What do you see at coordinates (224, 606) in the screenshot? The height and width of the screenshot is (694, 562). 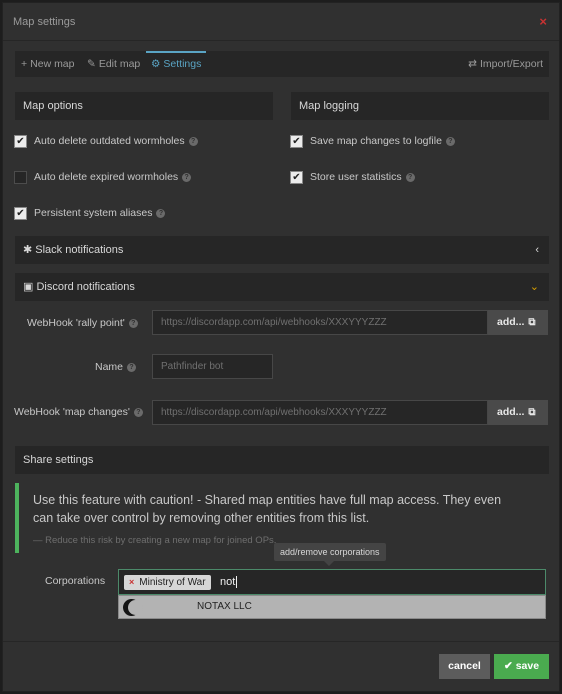 I see `corporation-option-label: NOTAX LLC` at bounding box center [224, 606].